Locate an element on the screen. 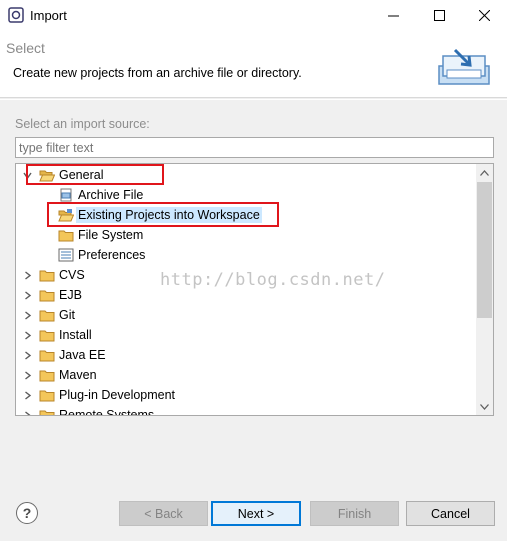 The width and height of the screenshot is (507, 541). tree-item-label: Archive File is located at coordinates (111, 195).